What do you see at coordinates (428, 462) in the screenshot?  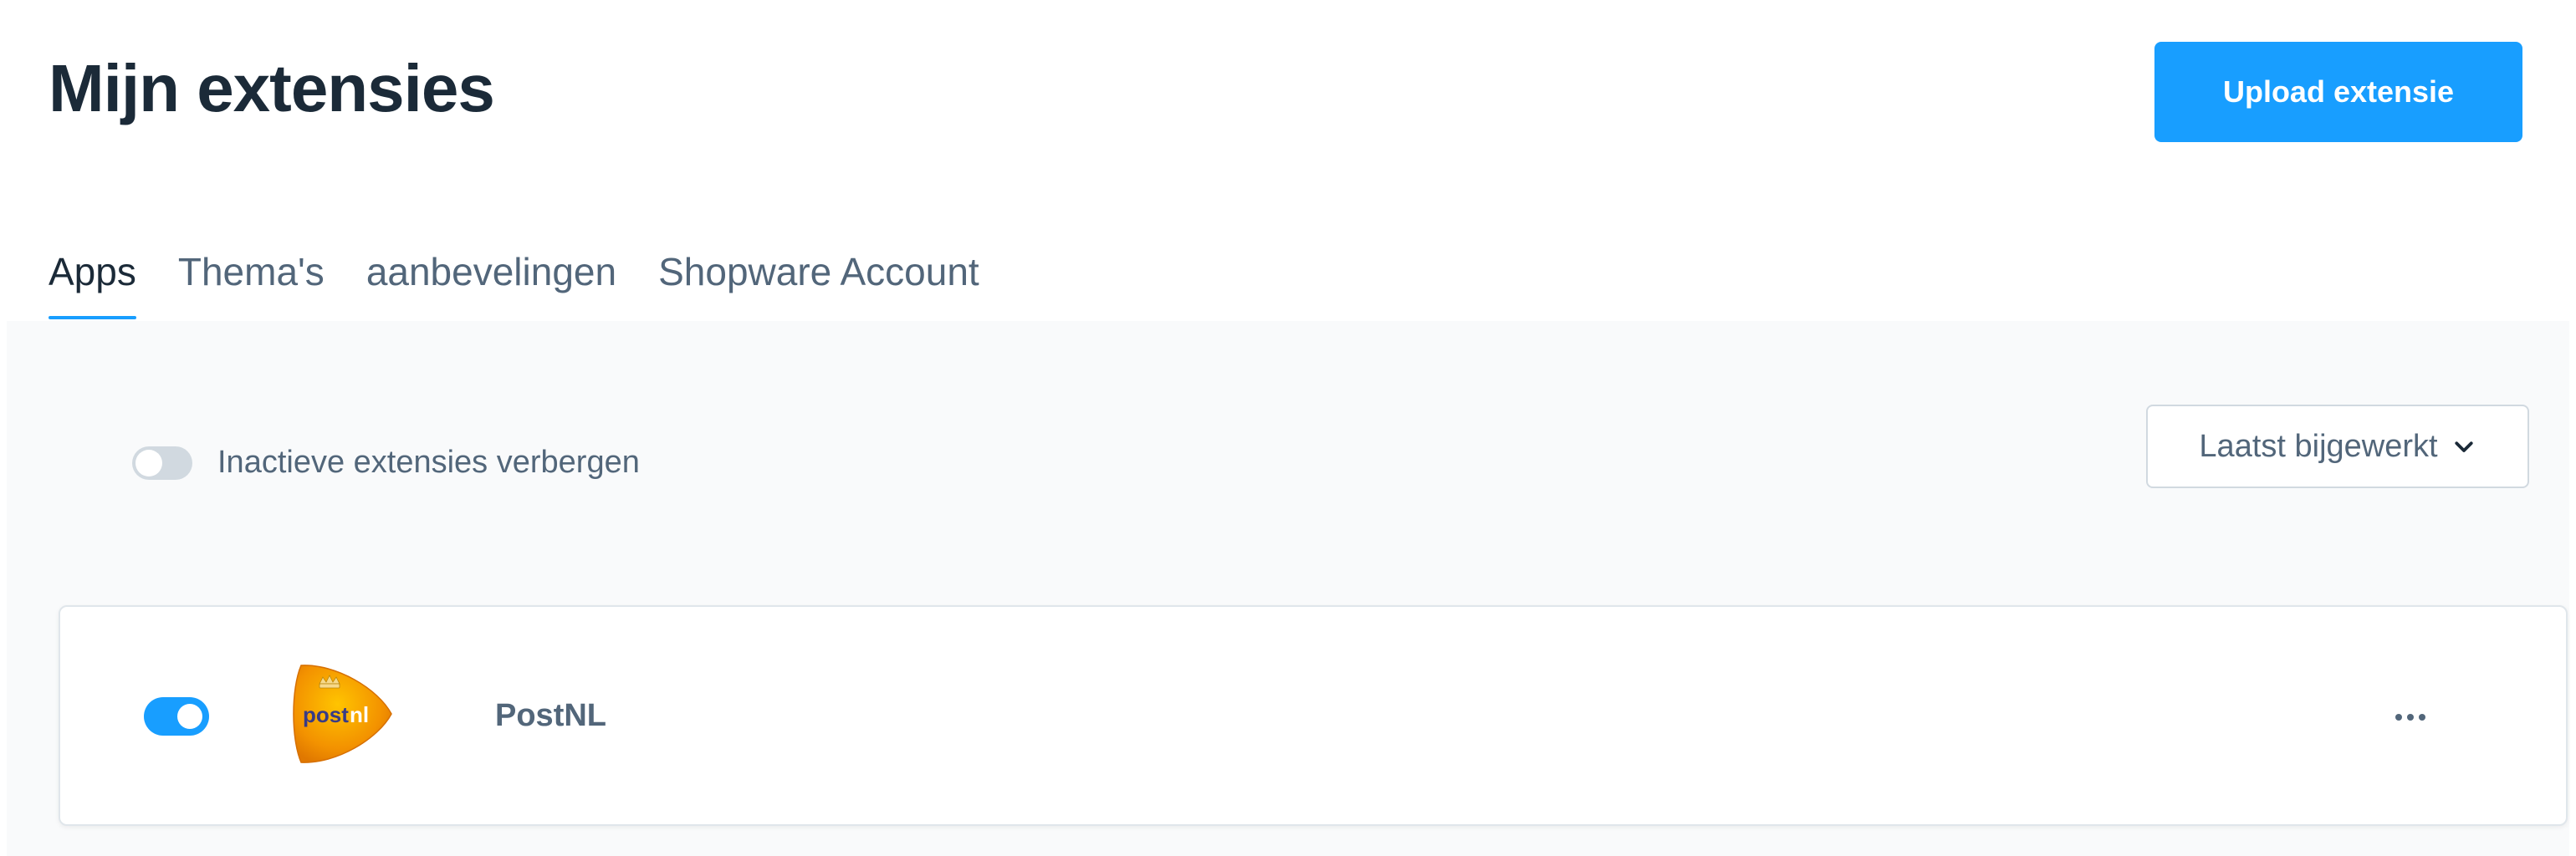 I see `hide-inactive-label: Inactieve extensies verbergen` at bounding box center [428, 462].